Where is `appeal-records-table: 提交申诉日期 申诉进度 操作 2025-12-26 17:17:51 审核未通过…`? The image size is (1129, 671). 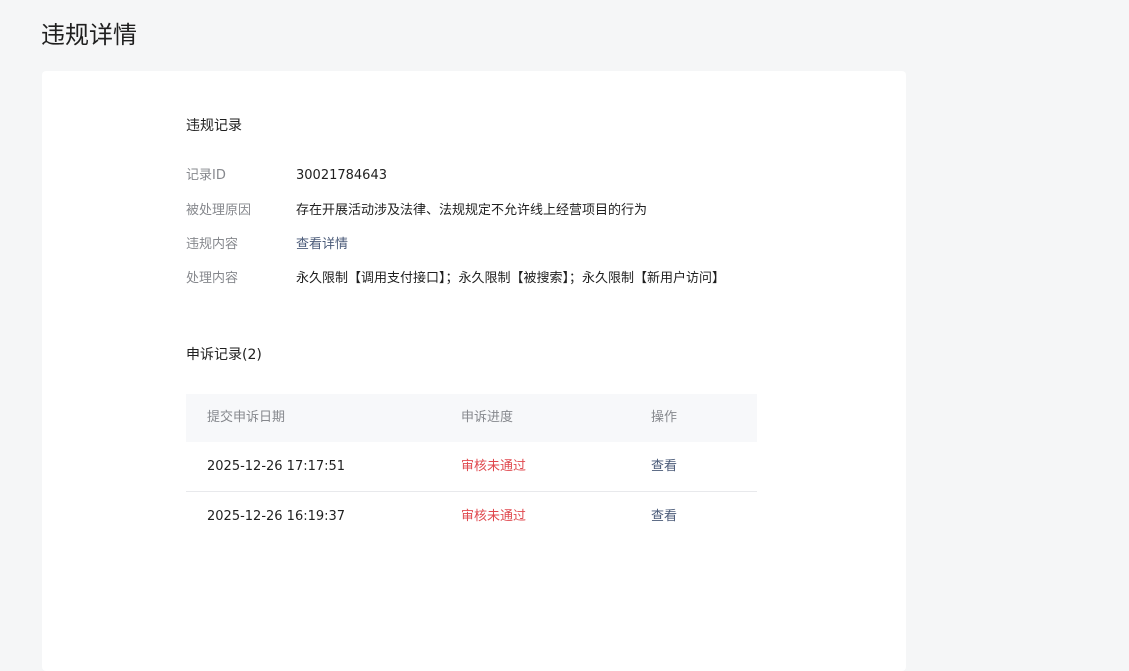
appeal-records-table: 提交申诉日期 申诉进度 操作 2025-12-26 17:17:51 审核未通过… is located at coordinates (471, 467).